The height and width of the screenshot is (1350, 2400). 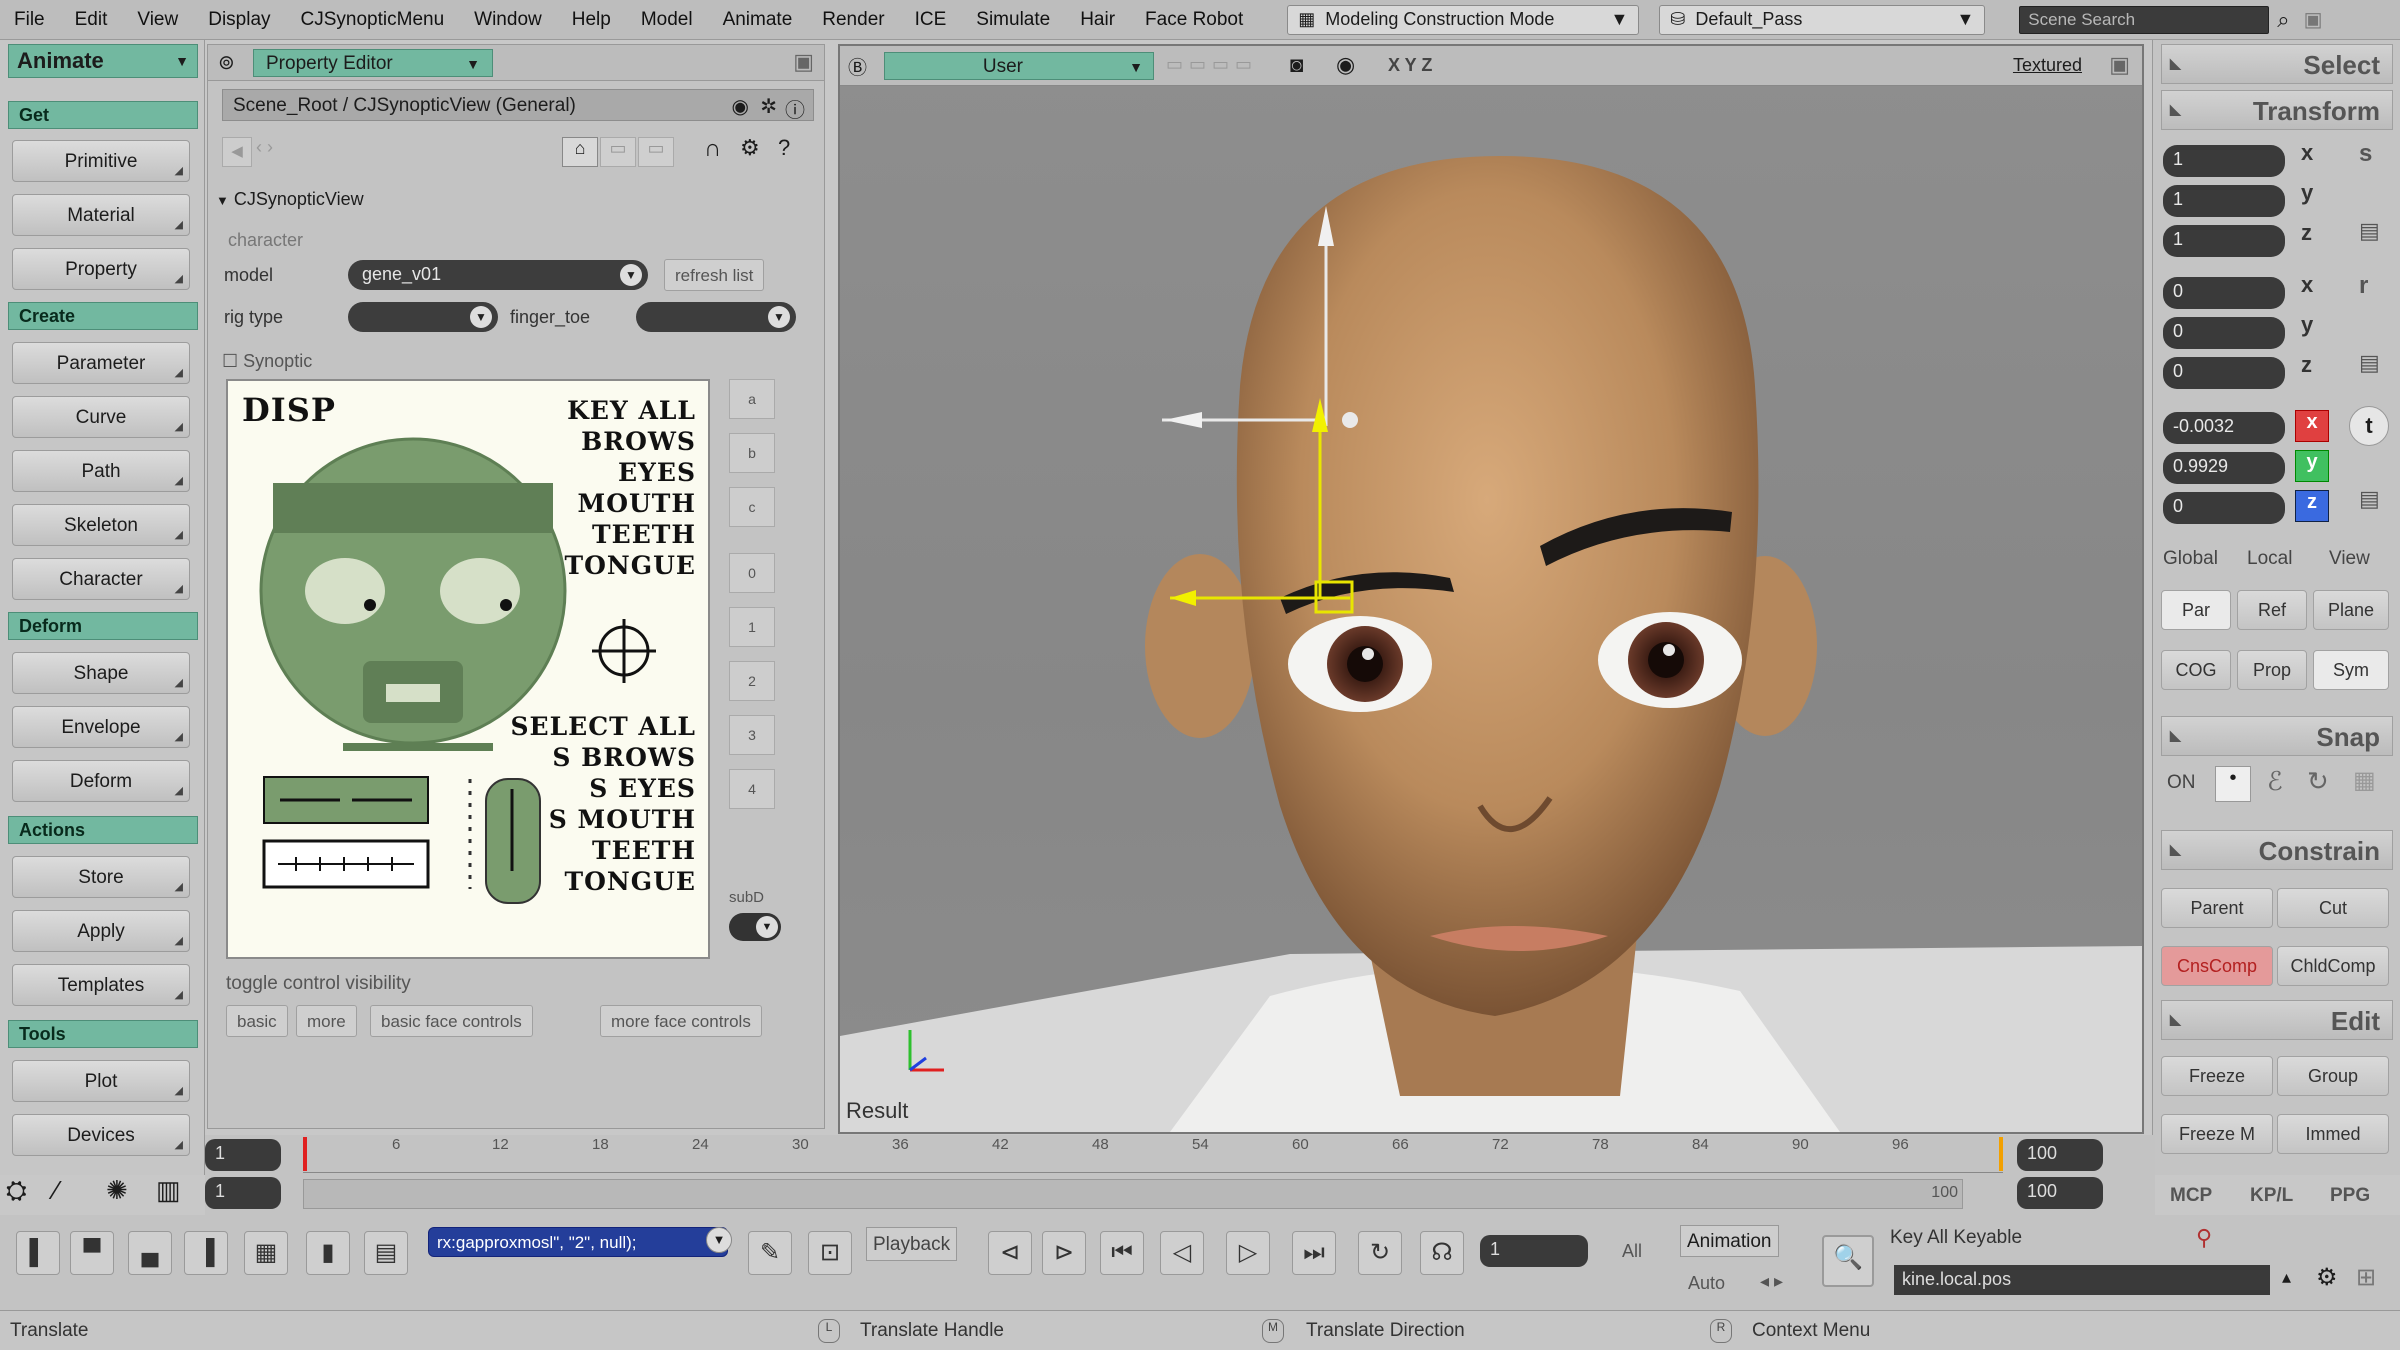 I want to click on panel-icon: ▣, so click(x=2313, y=19).